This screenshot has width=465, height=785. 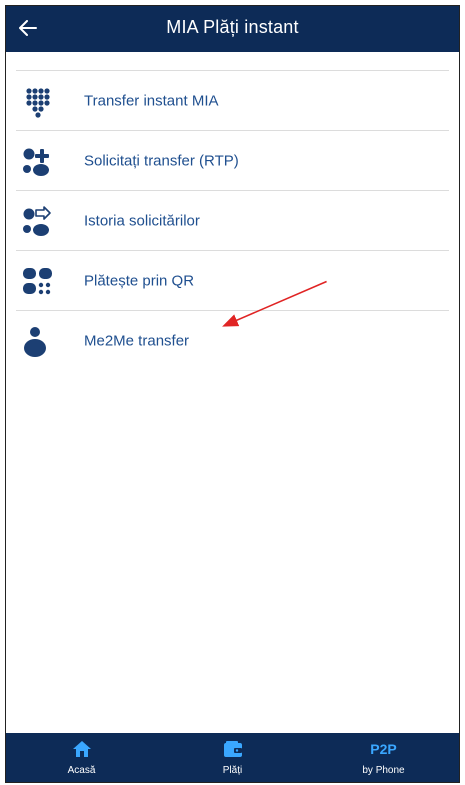 What do you see at coordinates (383, 757) in the screenshot?
I see `nav-p2p-by-phone: P2P by Phone` at bounding box center [383, 757].